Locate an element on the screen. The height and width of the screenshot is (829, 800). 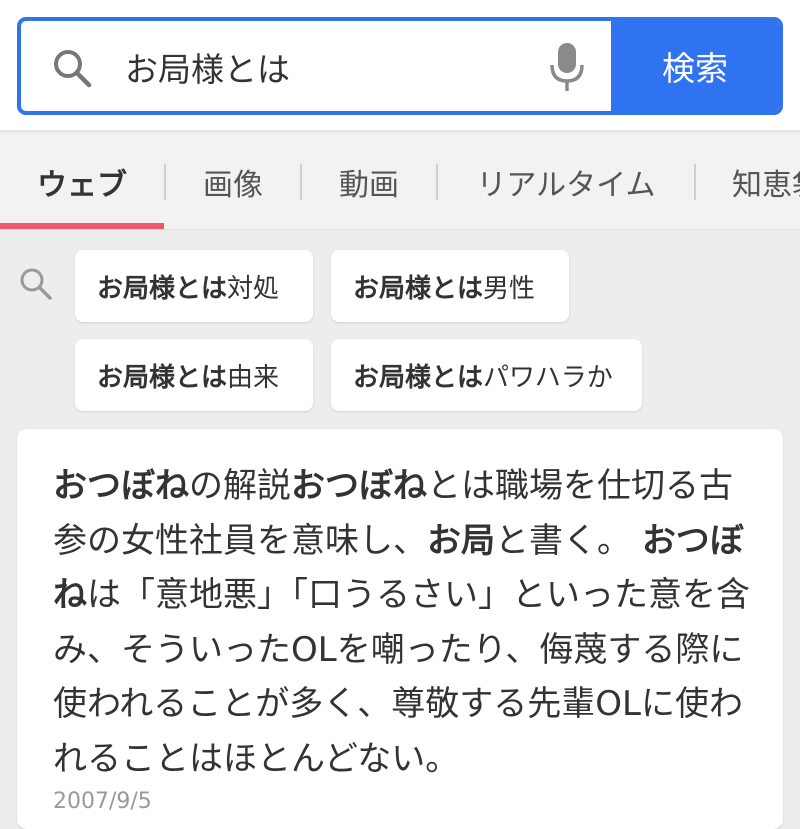
result-date: 2007/9/5 is located at coordinates (102, 801).